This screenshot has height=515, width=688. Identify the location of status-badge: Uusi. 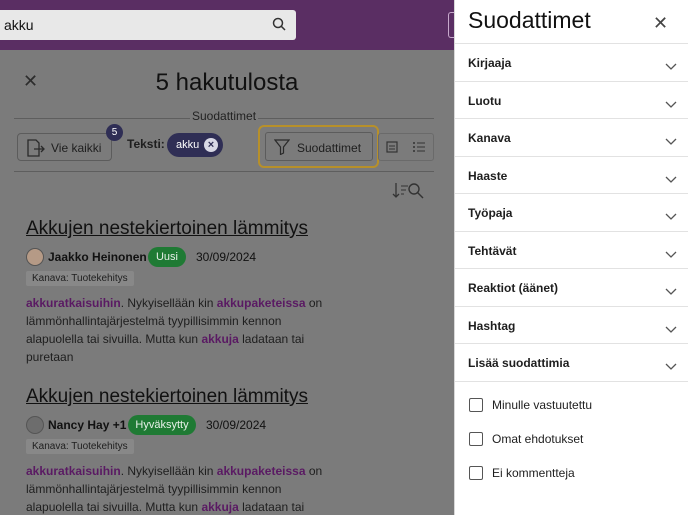
(167, 257).